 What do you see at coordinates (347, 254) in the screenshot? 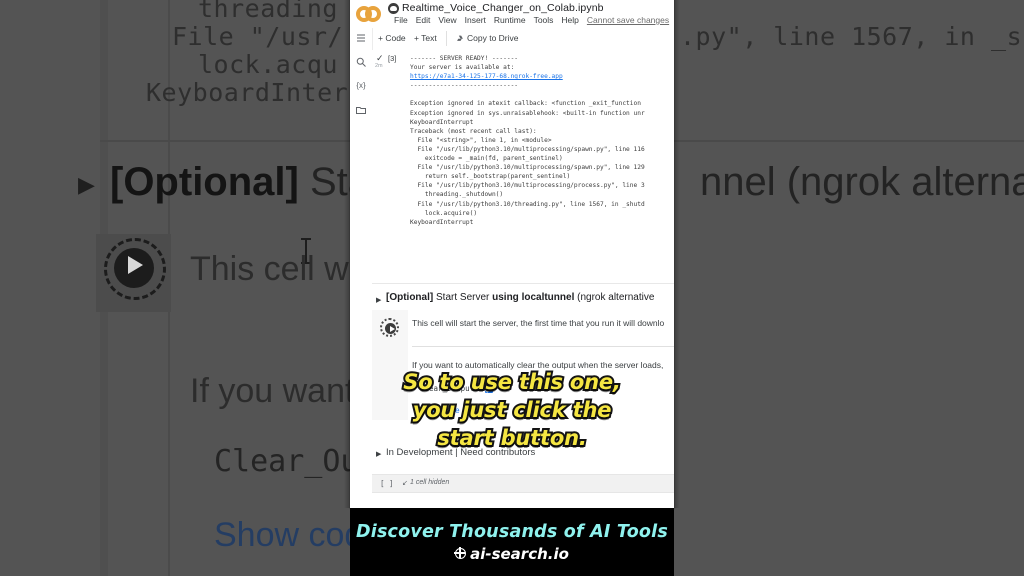
I see `panel-shadow-left` at bounding box center [347, 254].